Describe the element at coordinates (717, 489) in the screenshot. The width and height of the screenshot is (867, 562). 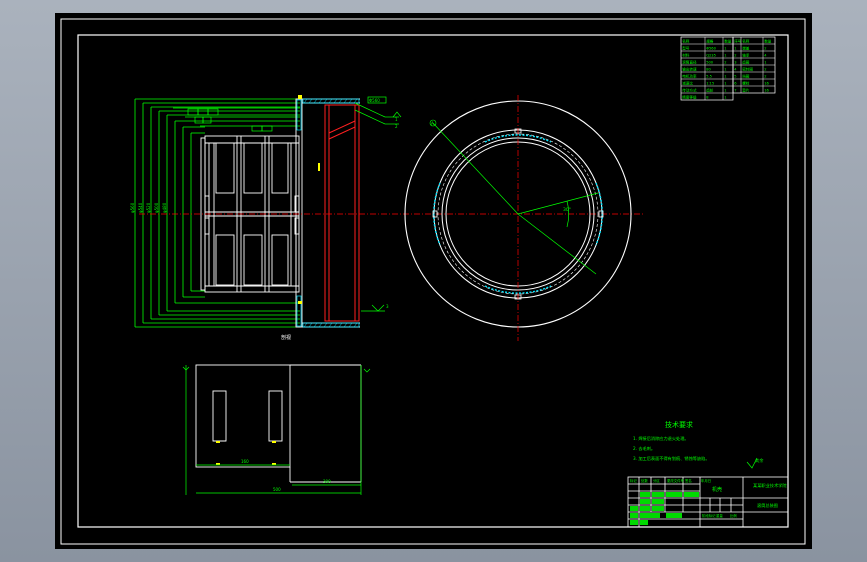
I see `part-name: 机壳` at that location.